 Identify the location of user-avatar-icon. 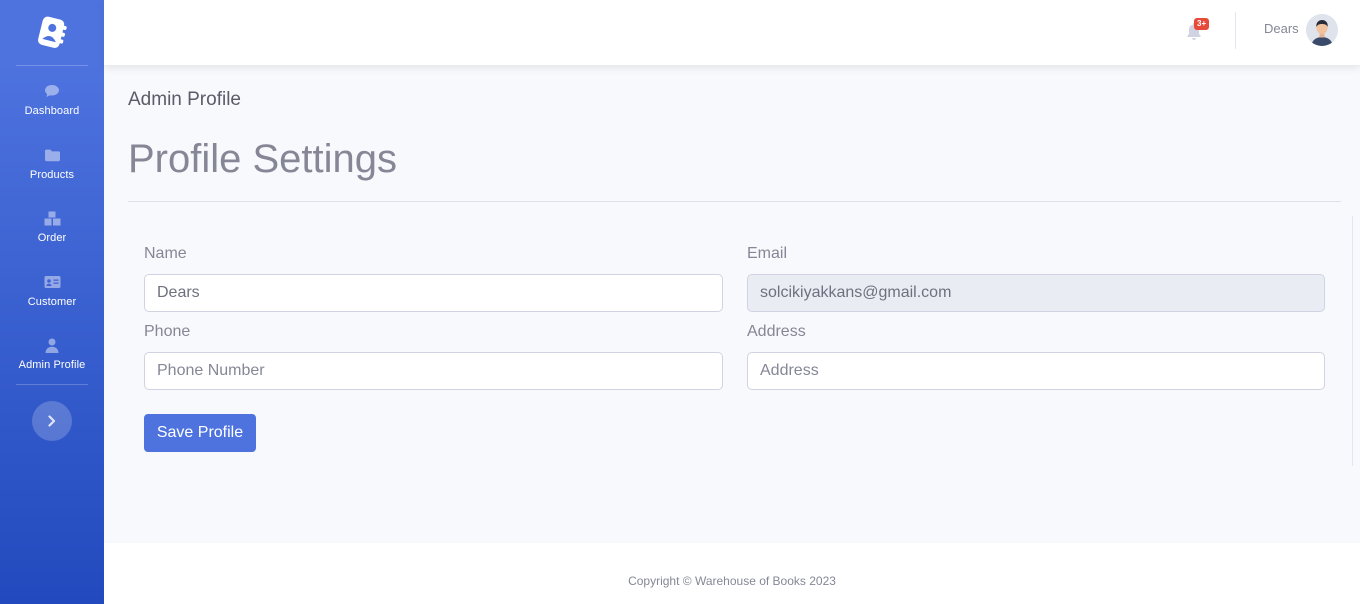
(1322, 30).